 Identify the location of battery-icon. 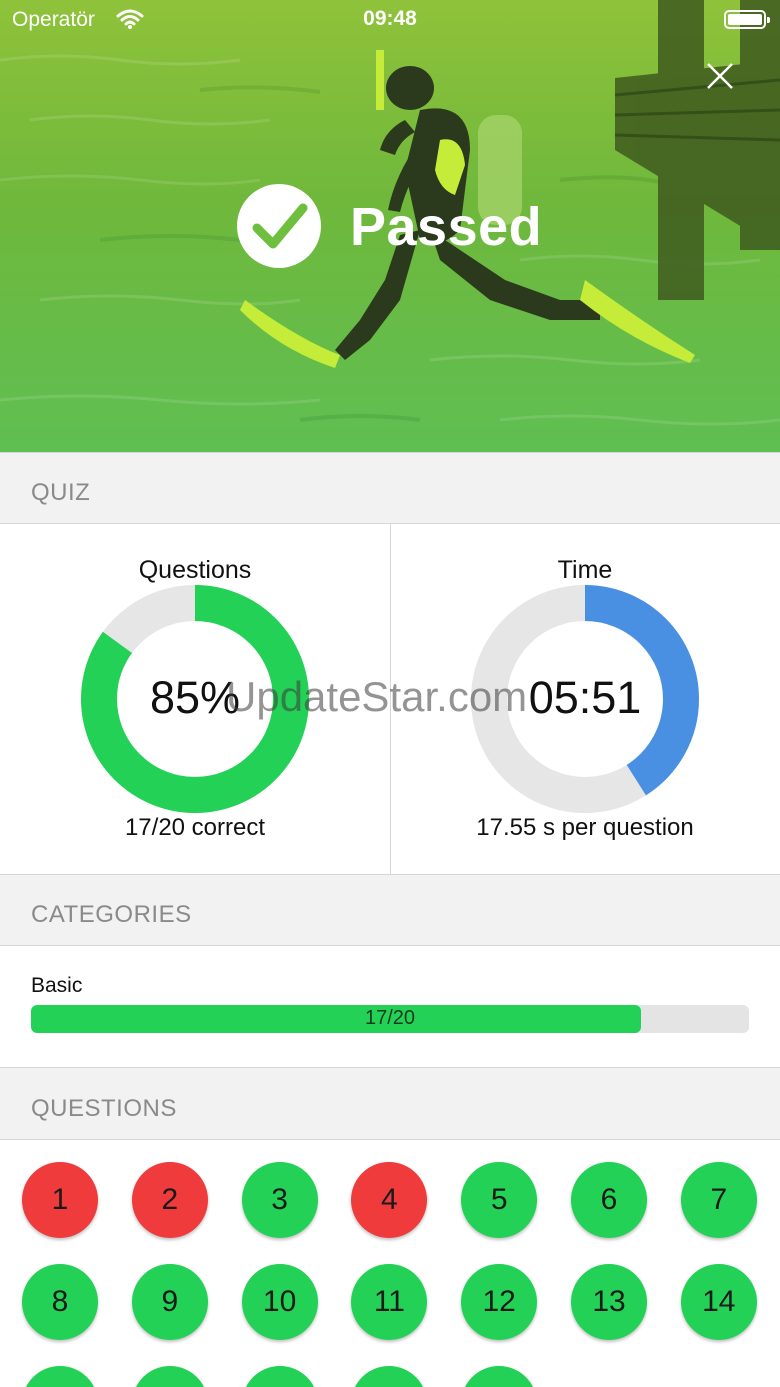
(747, 19).